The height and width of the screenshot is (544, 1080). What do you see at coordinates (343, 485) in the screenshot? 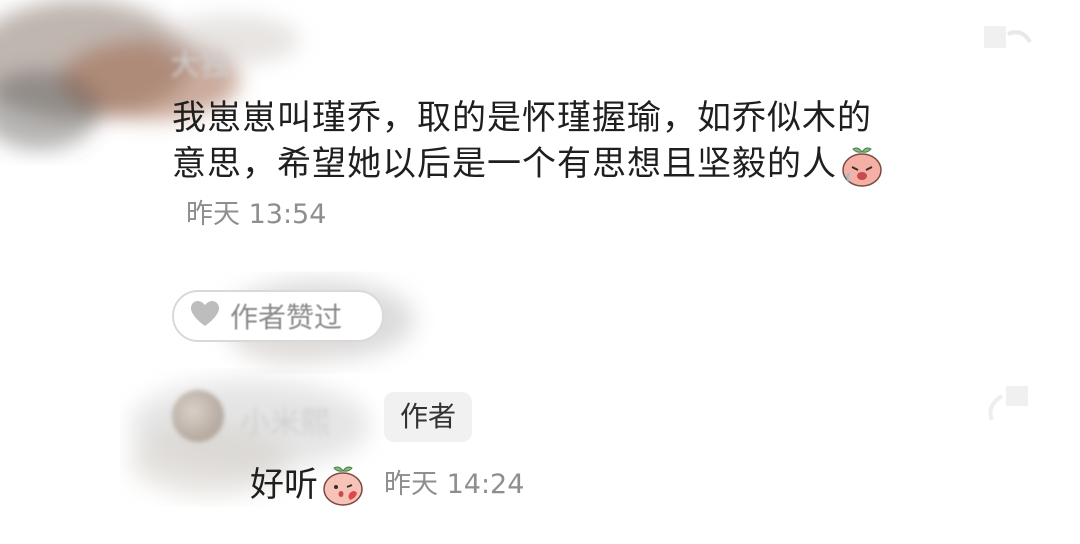
I see `blushing-peach-emoji-icon` at bounding box center [343, 485].